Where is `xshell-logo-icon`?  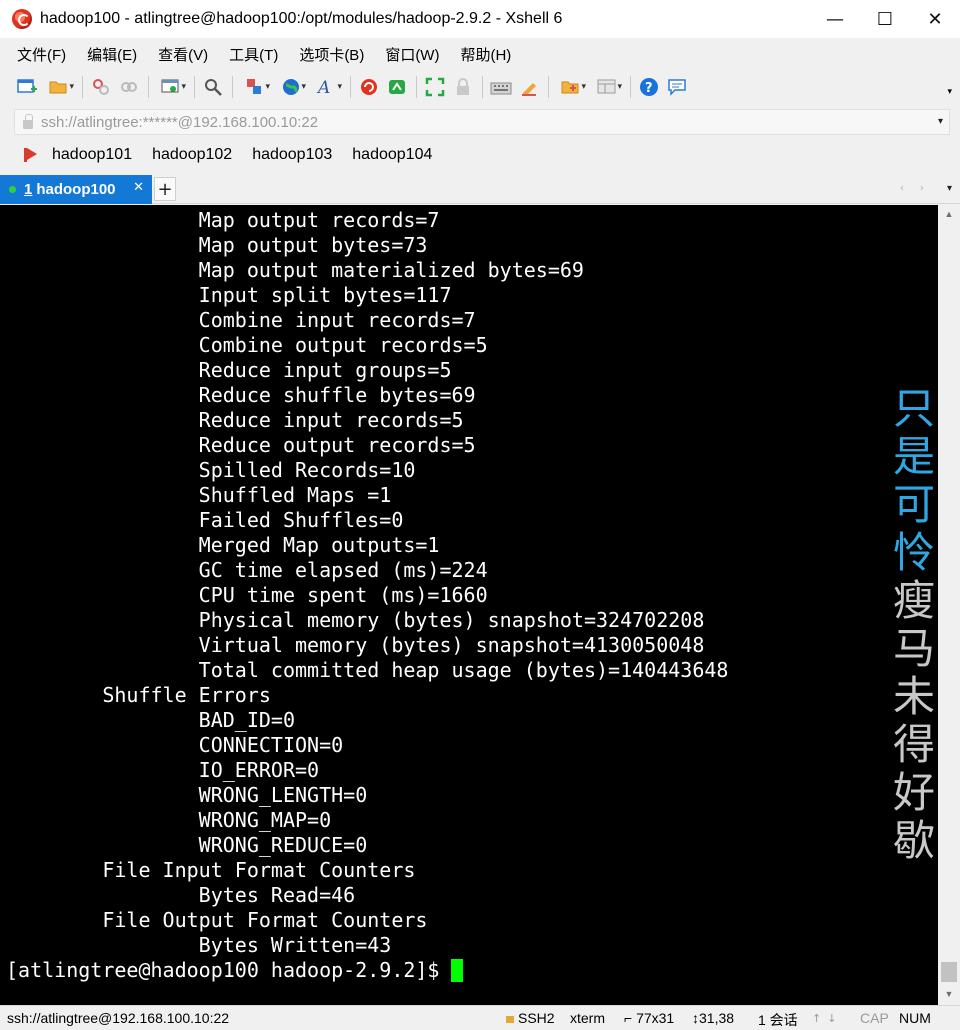 xshell-logo-icon is located at coordinates (369, 87).